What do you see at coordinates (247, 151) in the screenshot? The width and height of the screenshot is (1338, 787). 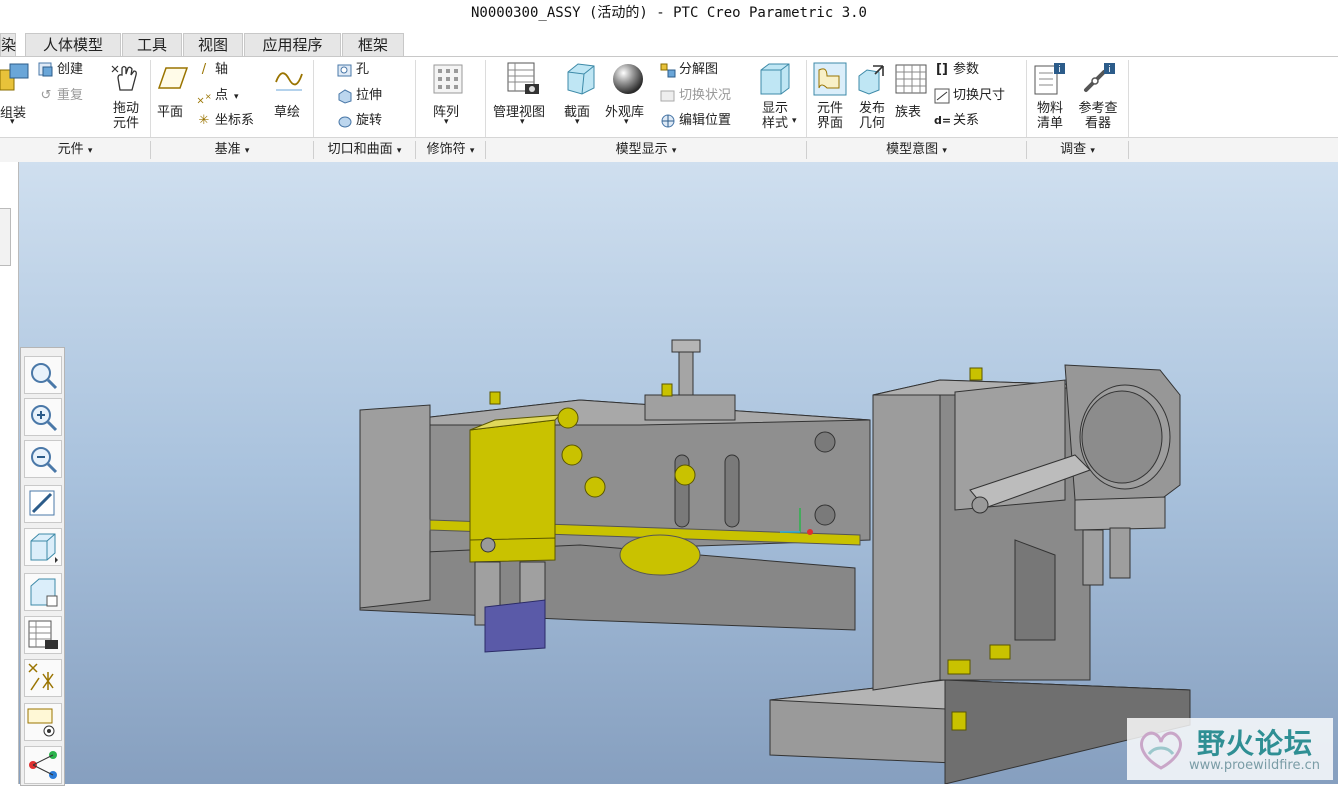 I see `group-datum-dropdown-arrow: ▾` at bounding box center [247, 151].